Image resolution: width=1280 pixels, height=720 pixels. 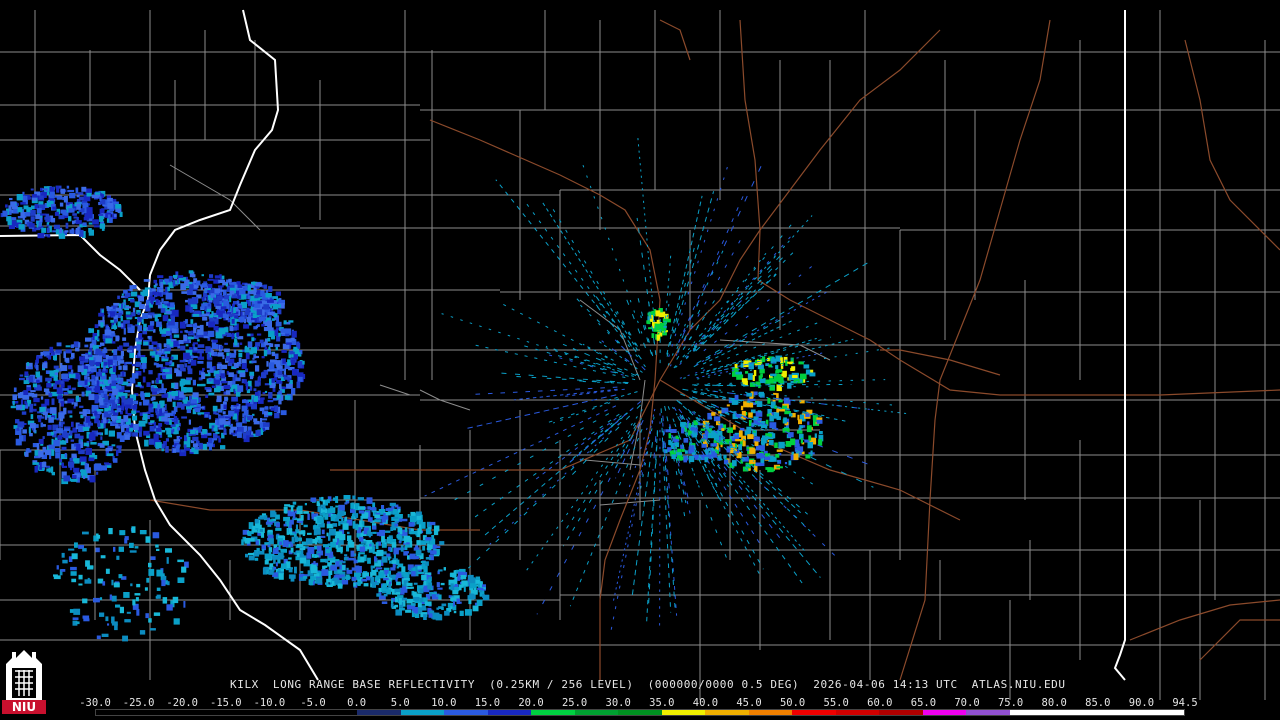 I want to click on scale-label: 85.0, so click(x=1098, y=703).